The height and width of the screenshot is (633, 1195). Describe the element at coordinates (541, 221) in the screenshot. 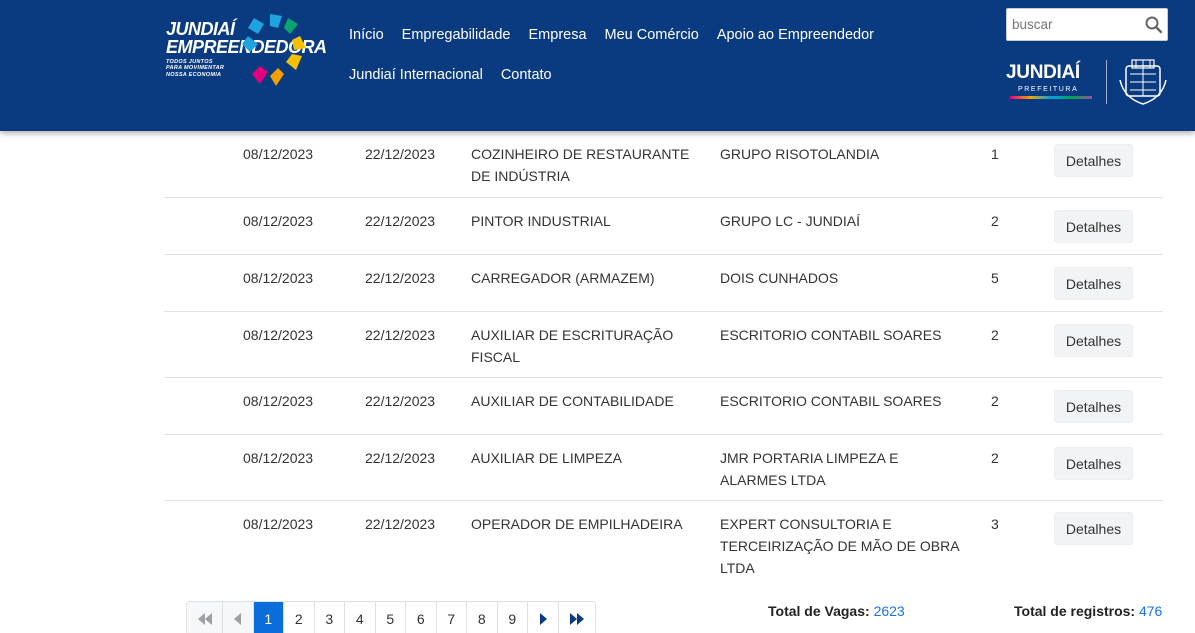

I see `job-title-cell: PINTOR INDUSTRIAL` at that location.